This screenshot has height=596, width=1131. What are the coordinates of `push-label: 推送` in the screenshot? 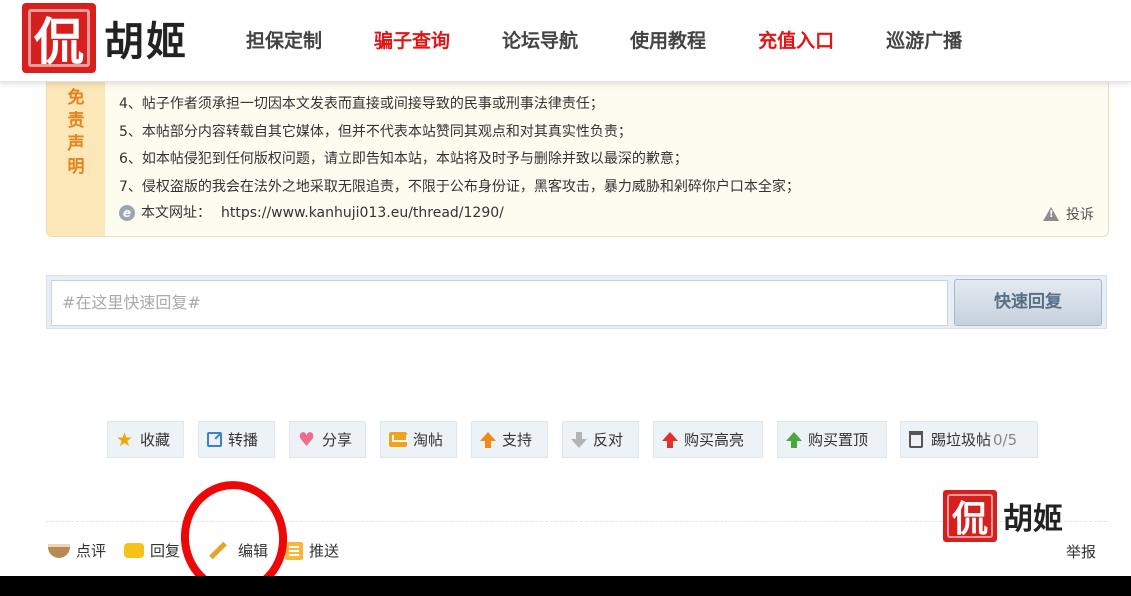 It's located at (324, 551).